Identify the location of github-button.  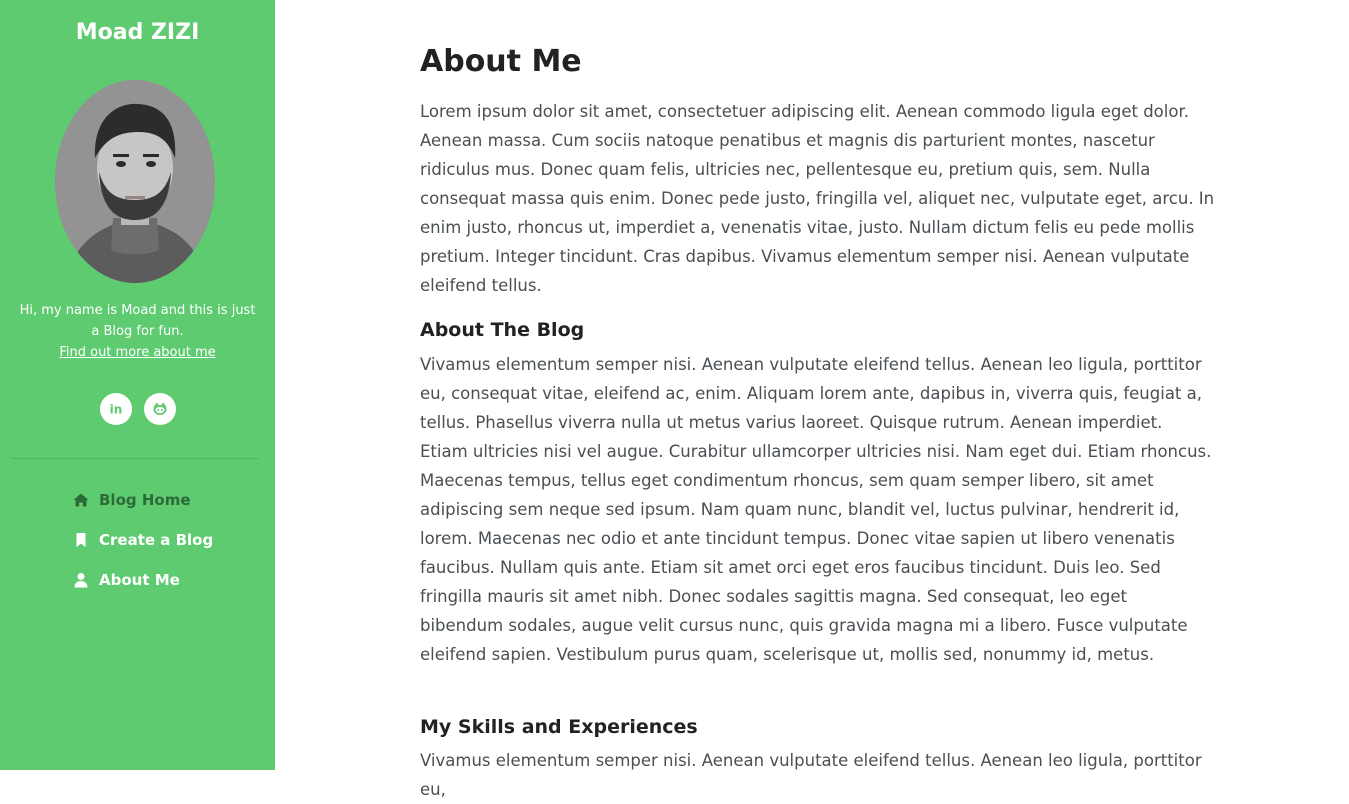
(159, 409).